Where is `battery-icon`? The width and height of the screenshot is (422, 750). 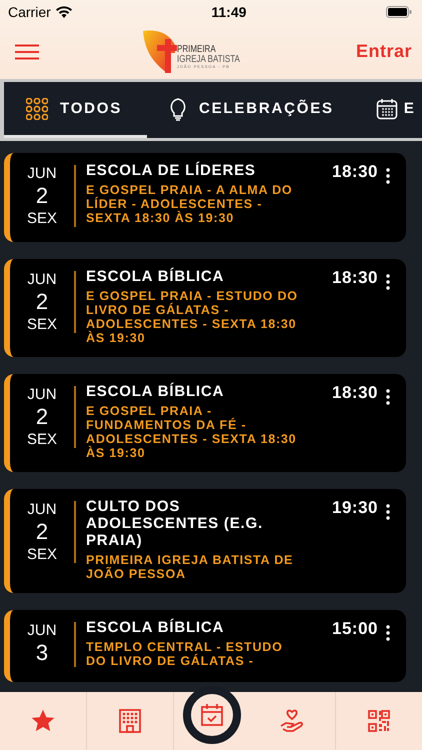 battery-icon is located at coordinates (399, 12).